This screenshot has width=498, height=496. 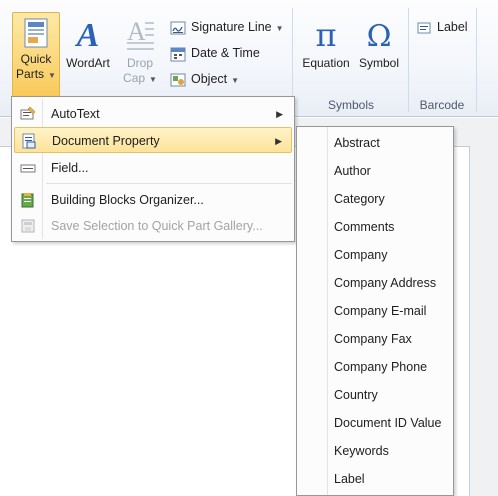 I want to click on object-label: Object, so click(x=209, y=79).